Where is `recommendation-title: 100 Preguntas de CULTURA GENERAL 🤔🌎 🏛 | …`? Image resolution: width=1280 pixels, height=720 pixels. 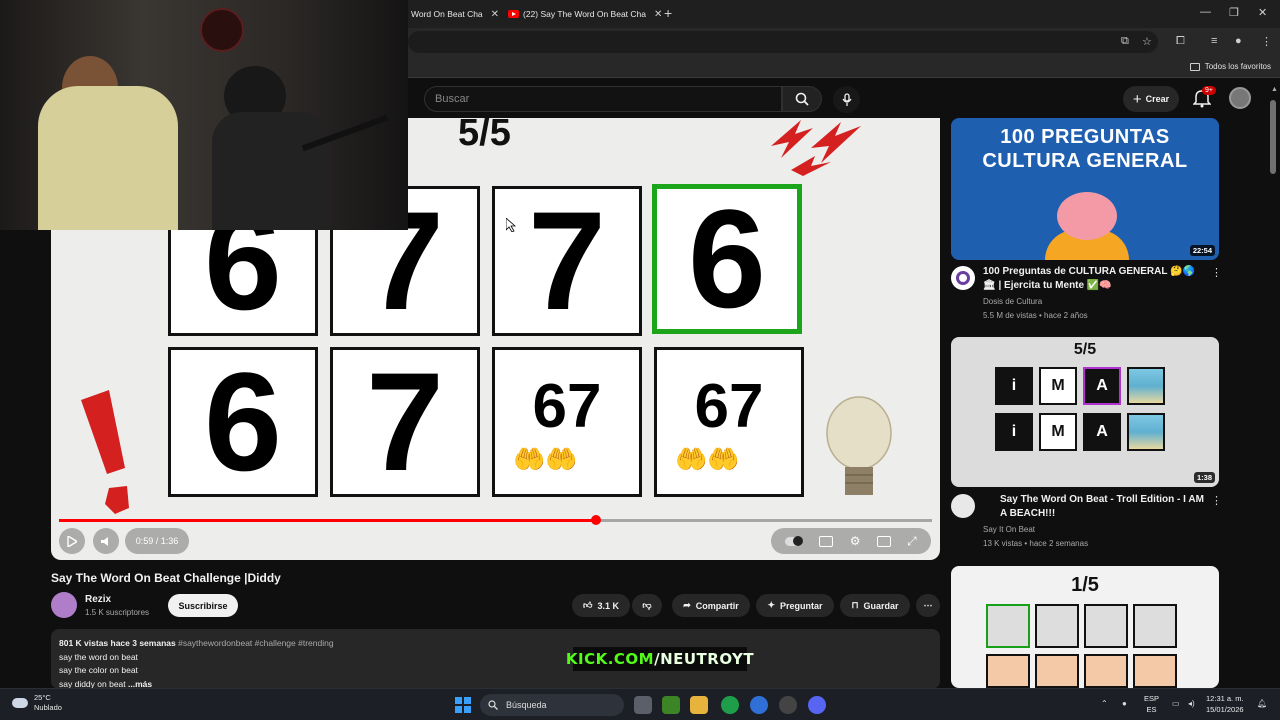
recommendation-title: 100 Preguntas de CULTURA GENERAL 🤔🌎 🏛 | … is located at coordinates (1094, 279).